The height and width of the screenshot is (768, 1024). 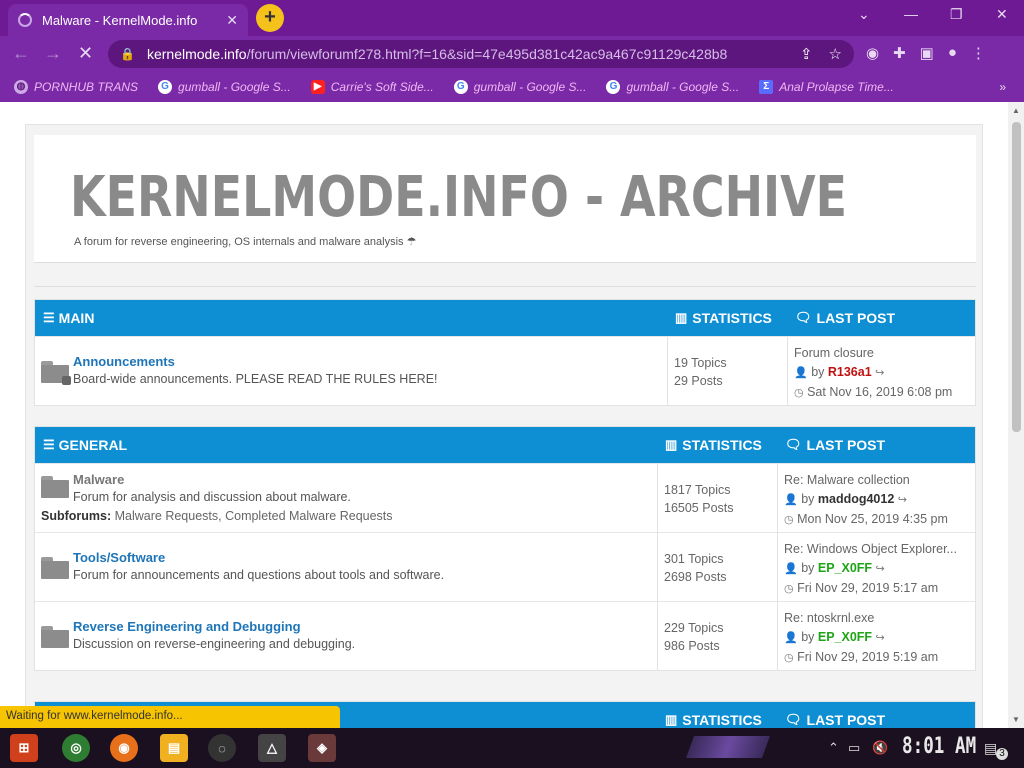 What do you see at coordinates (512, 748) in the screenshot?
I see `taskbar: ⊞ ◎ ◉ ▤ ◌ △ ◈ ⌃ ▭ 🔇 8:01 AM ▤ 3` at bounding box center [512, 748].